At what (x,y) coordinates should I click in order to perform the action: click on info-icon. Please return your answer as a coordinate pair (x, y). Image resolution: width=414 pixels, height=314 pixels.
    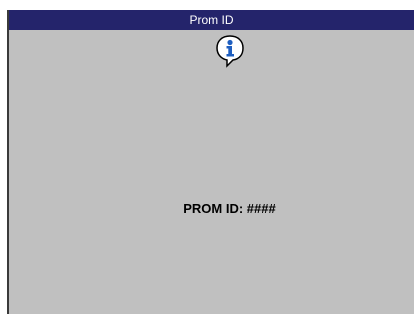
    Looking at the image, I should click on (230, 51).